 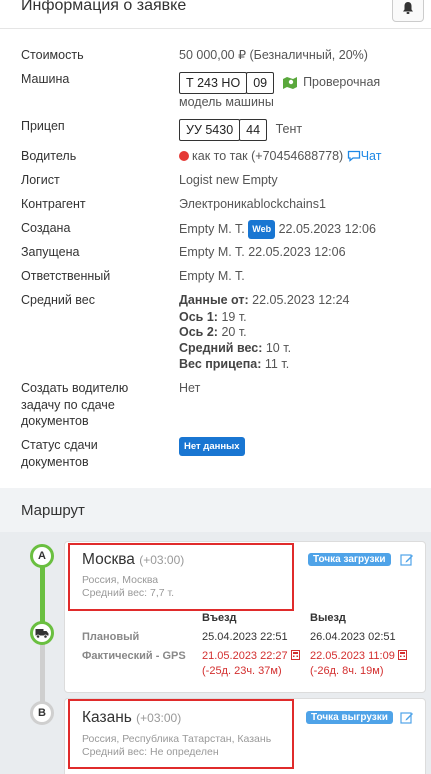 I want to click on actual-entry: 21.05.2023 22:27, so click(x=251, y=656).